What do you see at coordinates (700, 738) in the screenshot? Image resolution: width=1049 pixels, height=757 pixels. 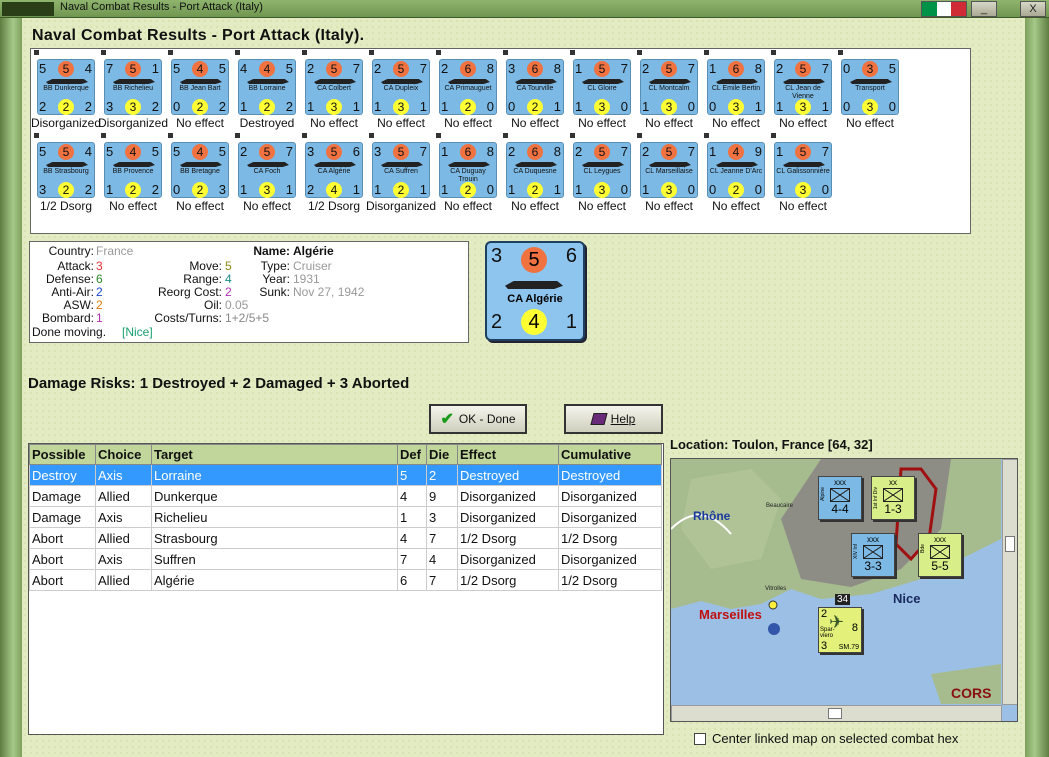 I see `center-map-checkbox` at bounding box center [700, 738].